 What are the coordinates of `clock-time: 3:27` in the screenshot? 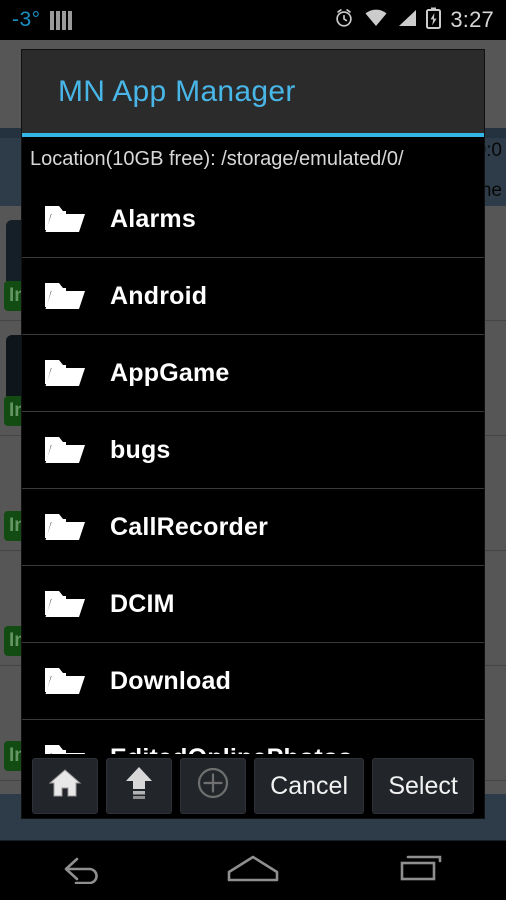 It's located at (472, 19).